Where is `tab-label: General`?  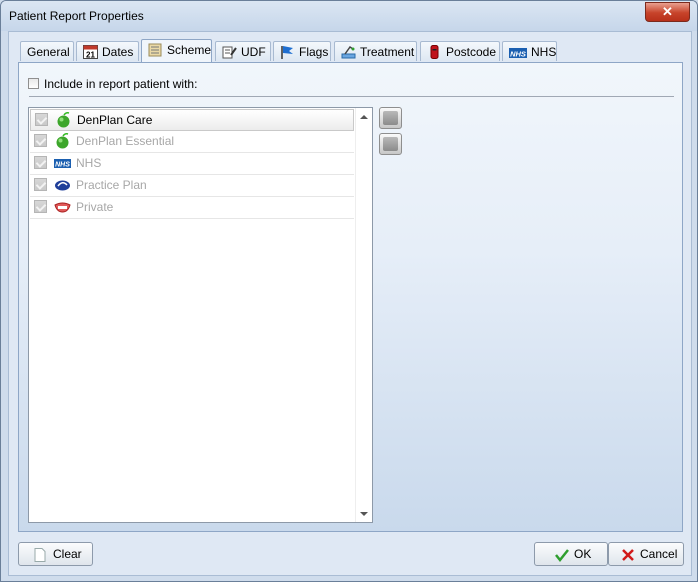 tab-label: General is located at coordinates (48, 52).